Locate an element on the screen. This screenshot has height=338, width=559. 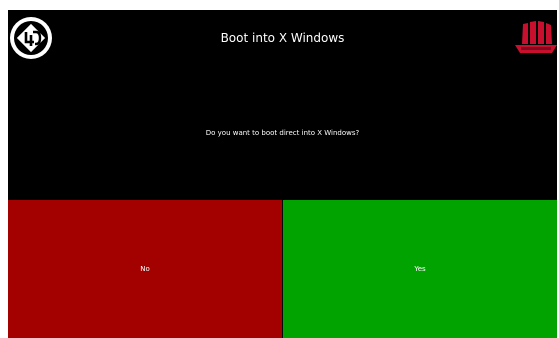
dialog-title: Boot into X Windows is located at coordinates (282, 38).